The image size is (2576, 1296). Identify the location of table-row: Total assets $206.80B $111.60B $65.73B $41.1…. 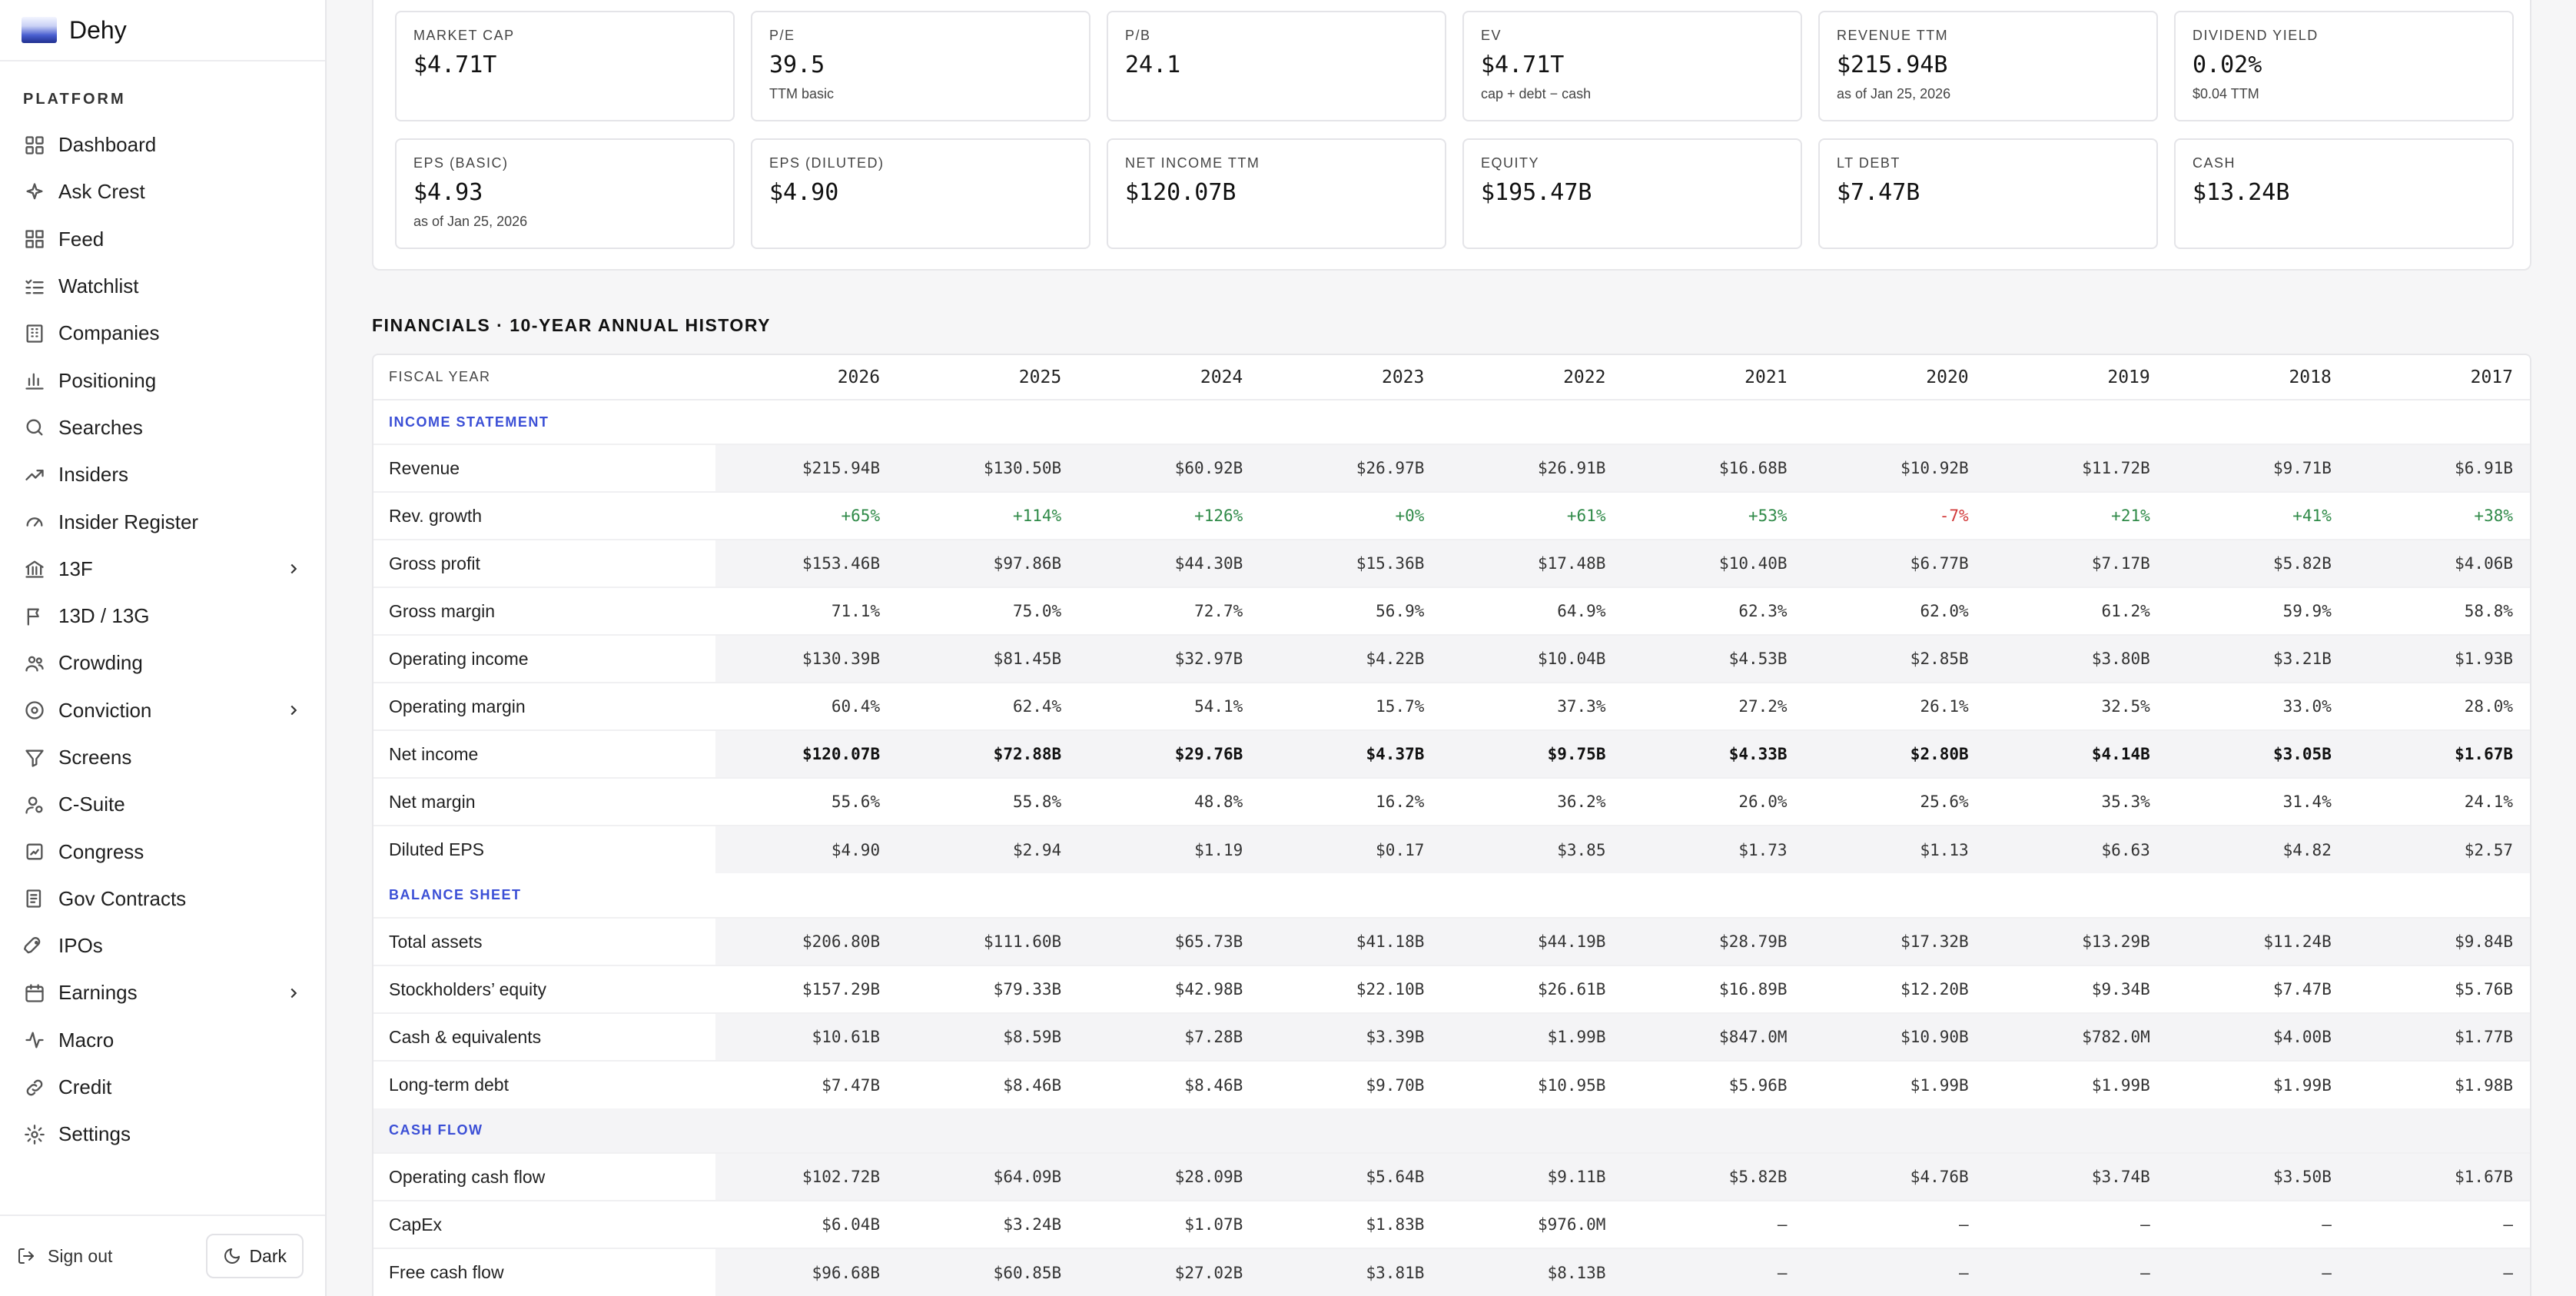
(1451, 941).